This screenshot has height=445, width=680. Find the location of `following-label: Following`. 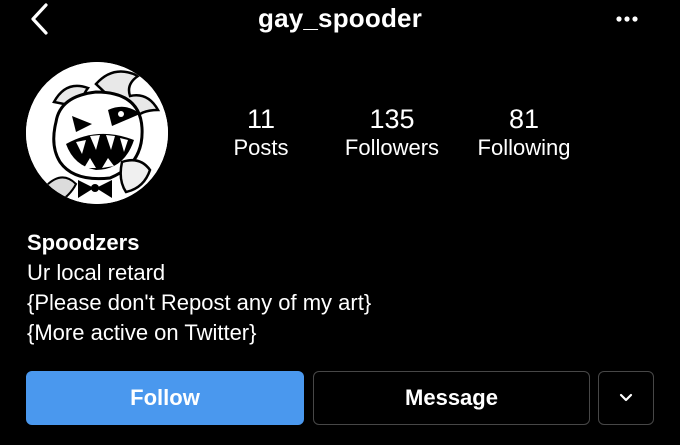

following-label: Following is located at coordinates (524, 147).